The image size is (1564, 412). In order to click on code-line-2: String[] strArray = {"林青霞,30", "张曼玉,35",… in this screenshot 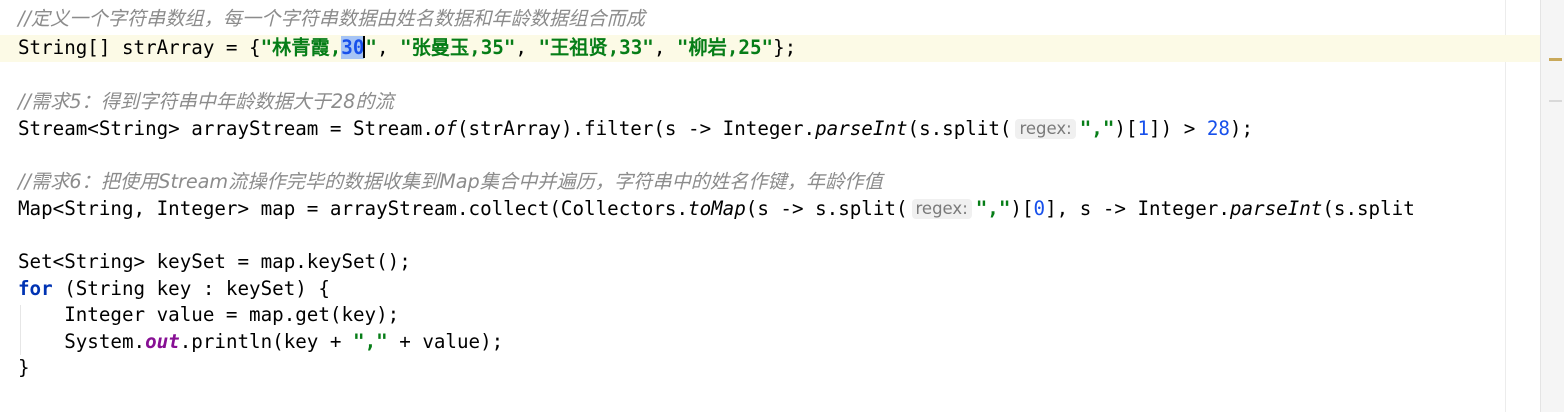, I will do `click(770, 48)`.